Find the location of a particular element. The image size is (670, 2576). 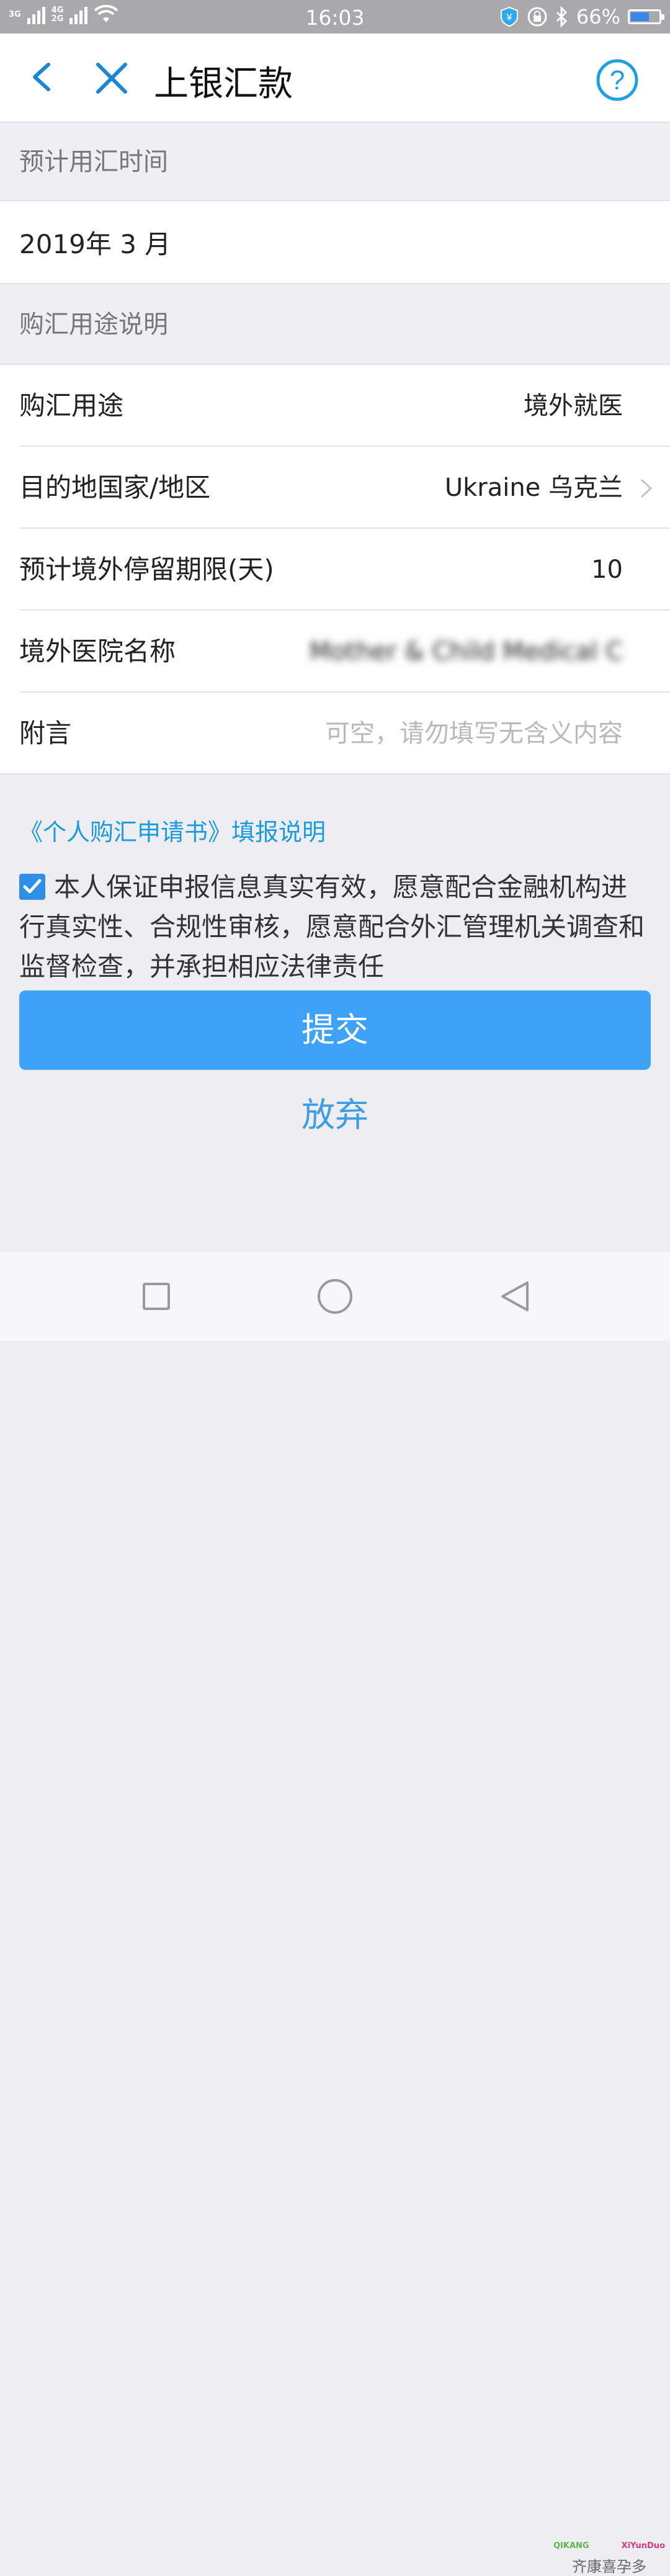

row-label: 境外医院名称 is located at coordinates (97, 651).